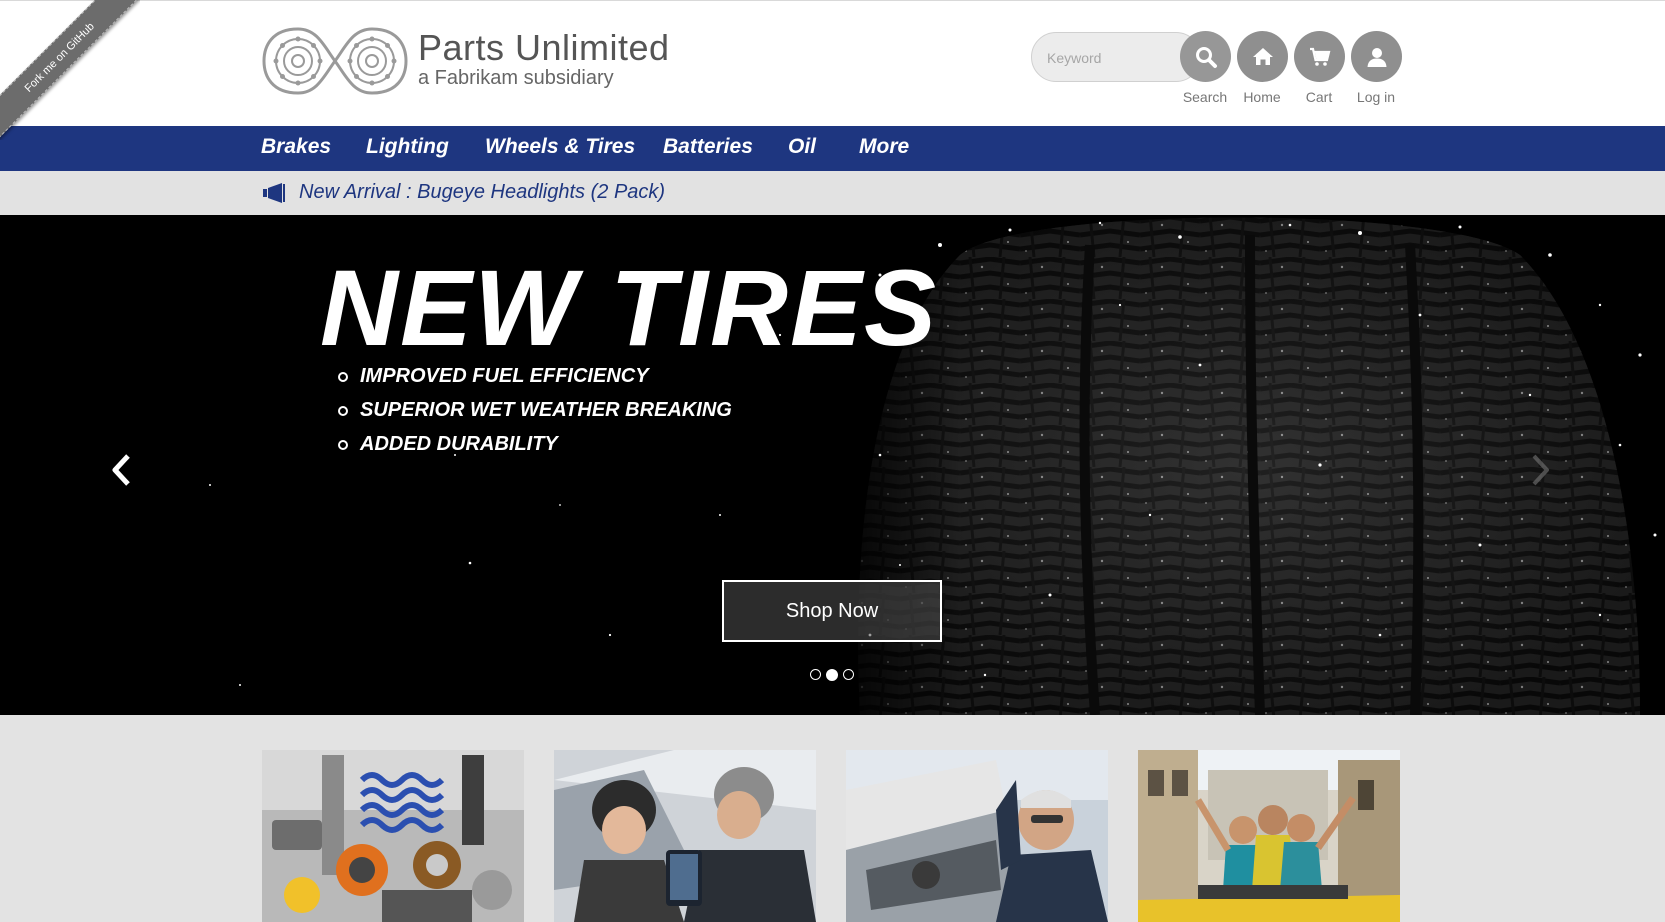 The width and height of the screenshot is (1665, 922). I want to click on cart-button, so click(1319, 56).